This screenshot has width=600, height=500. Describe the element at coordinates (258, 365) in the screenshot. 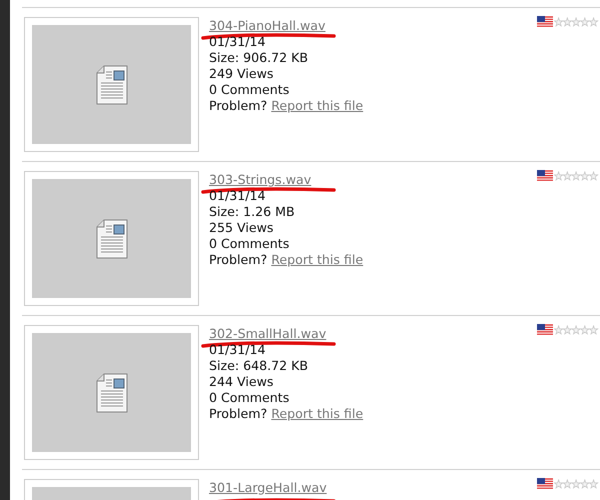

I see `file-size: Size: 648.72 KB` at that location.